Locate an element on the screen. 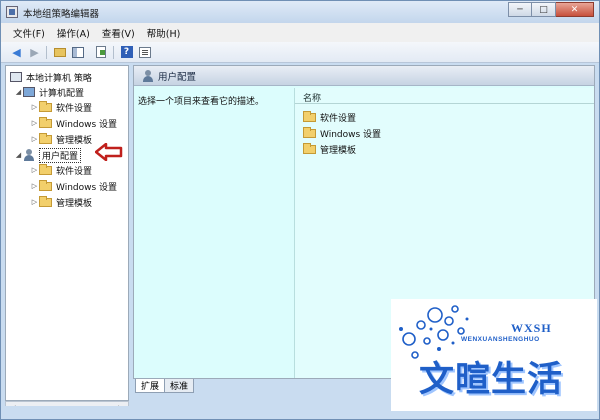  watermark-romanized: WENXUANSHENGHUO is located at coordinates (500, 339).